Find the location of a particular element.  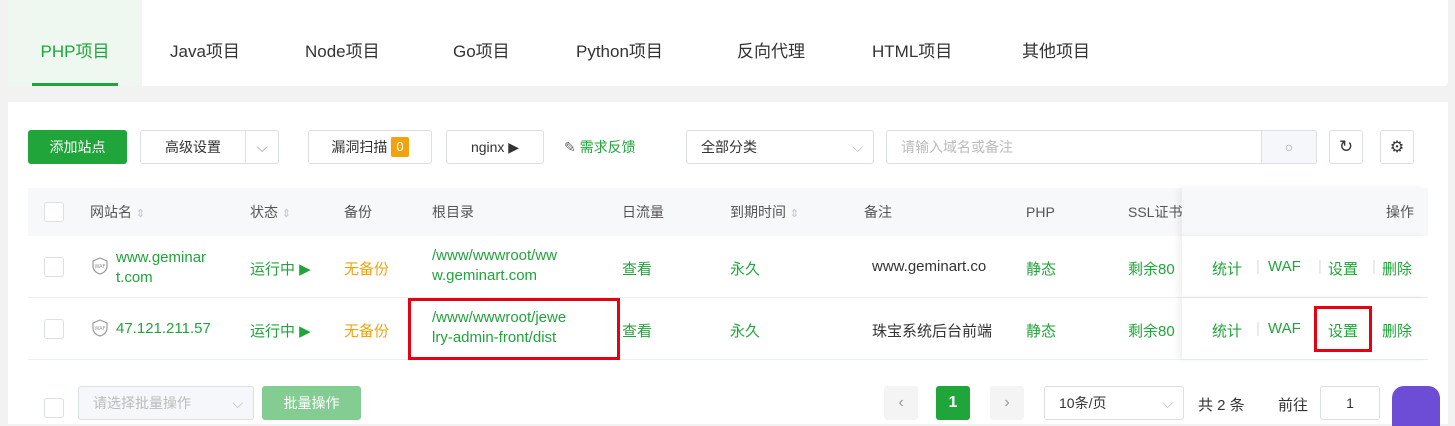

goto-page-input: 1 is located at coordinates (1350, 403).